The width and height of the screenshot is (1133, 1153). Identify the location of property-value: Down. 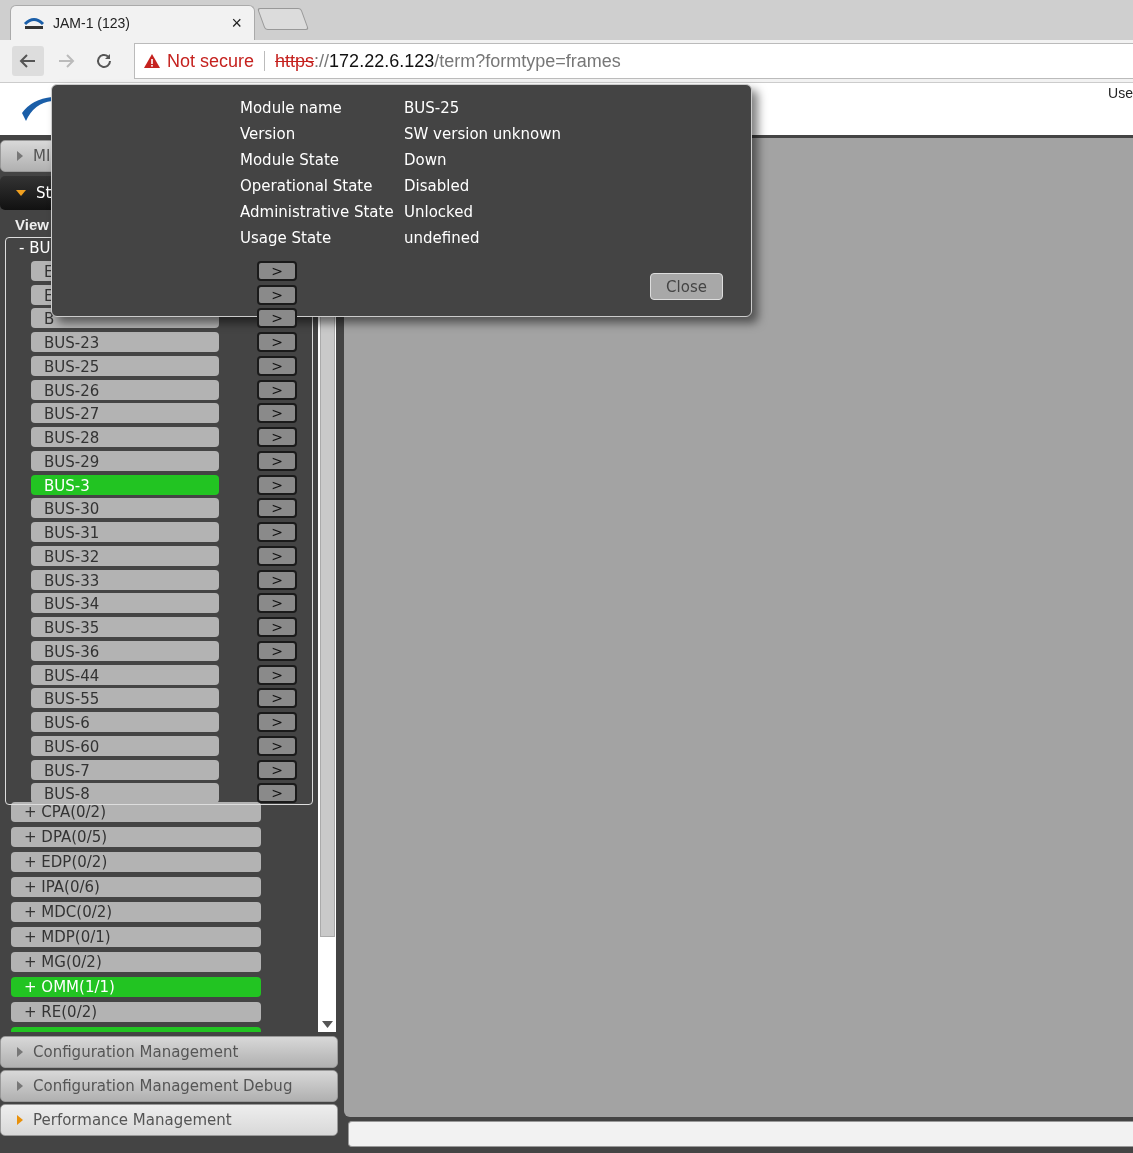
(426, 160).